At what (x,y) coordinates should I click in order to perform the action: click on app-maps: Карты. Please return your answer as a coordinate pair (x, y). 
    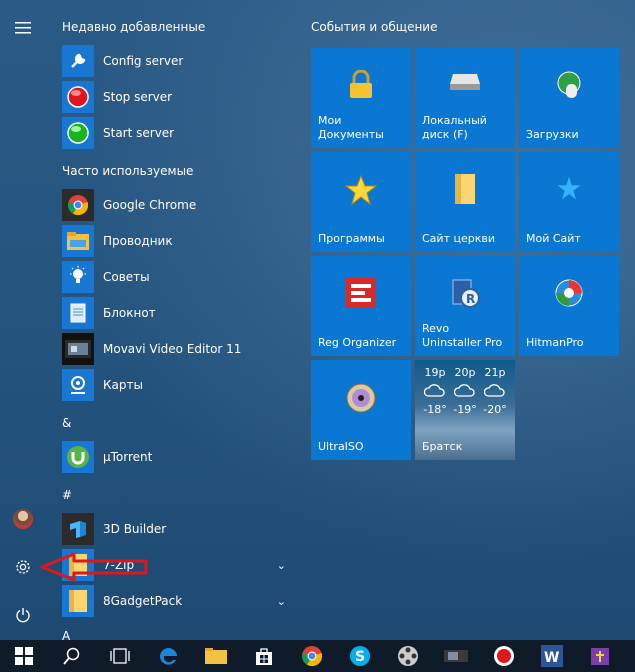
    Looking at the image, I should click on (178, 385).